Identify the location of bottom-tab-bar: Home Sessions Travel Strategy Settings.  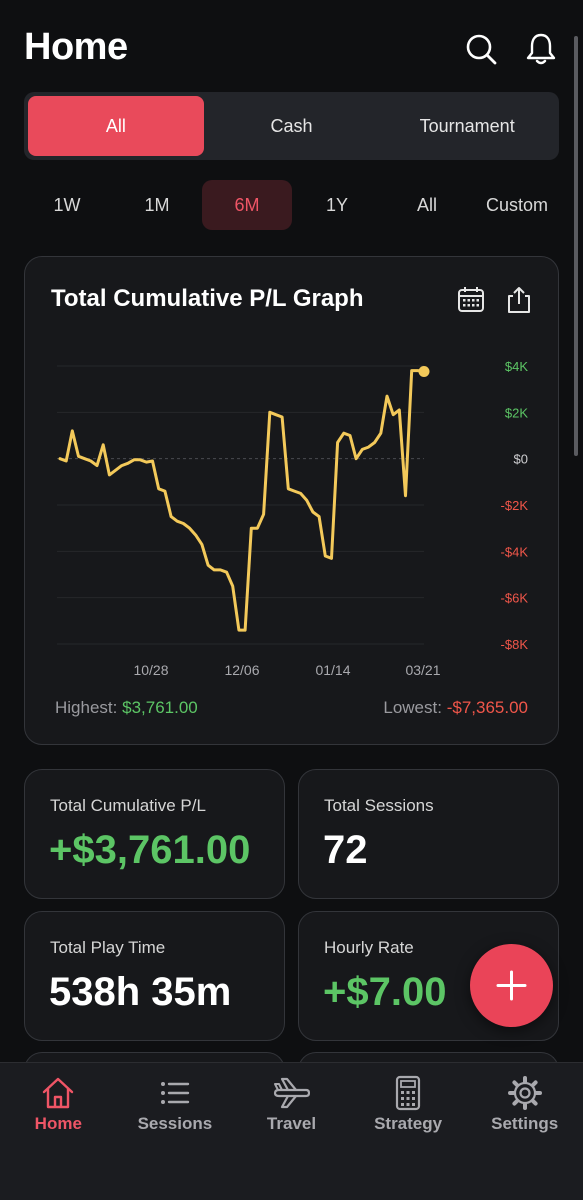
(291, 1131).